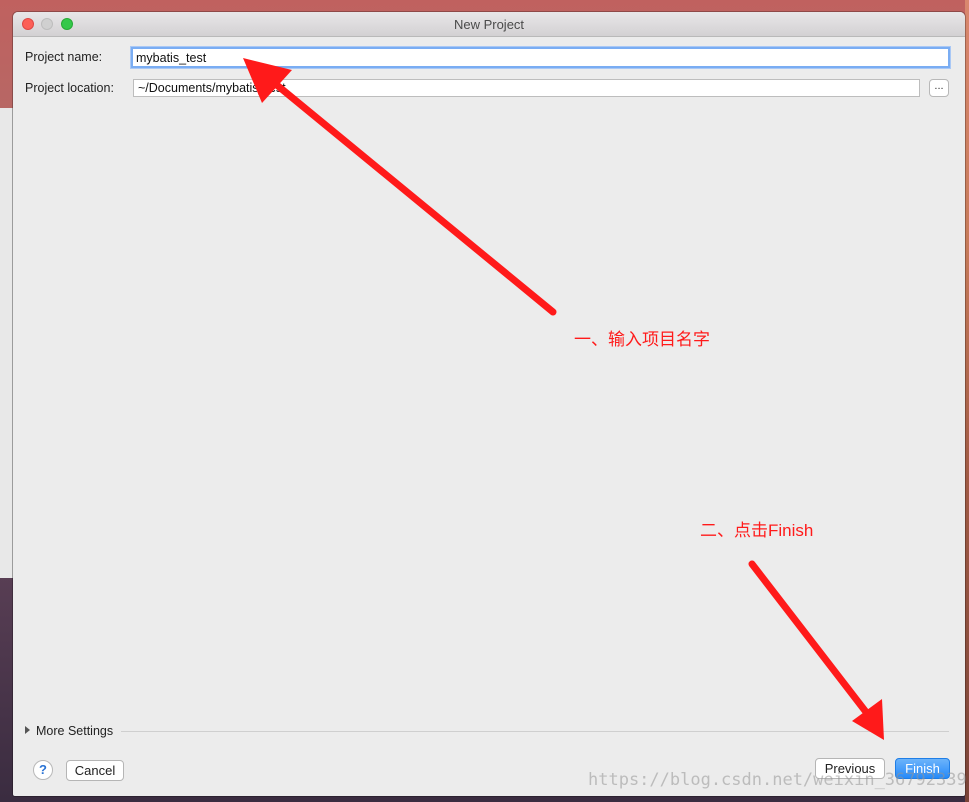 The image size is (969, 802). What do you see at coordinates (64, 57) in the screenshot?
I see `project-name-label: Project name:` at bounding box center [64, 57].